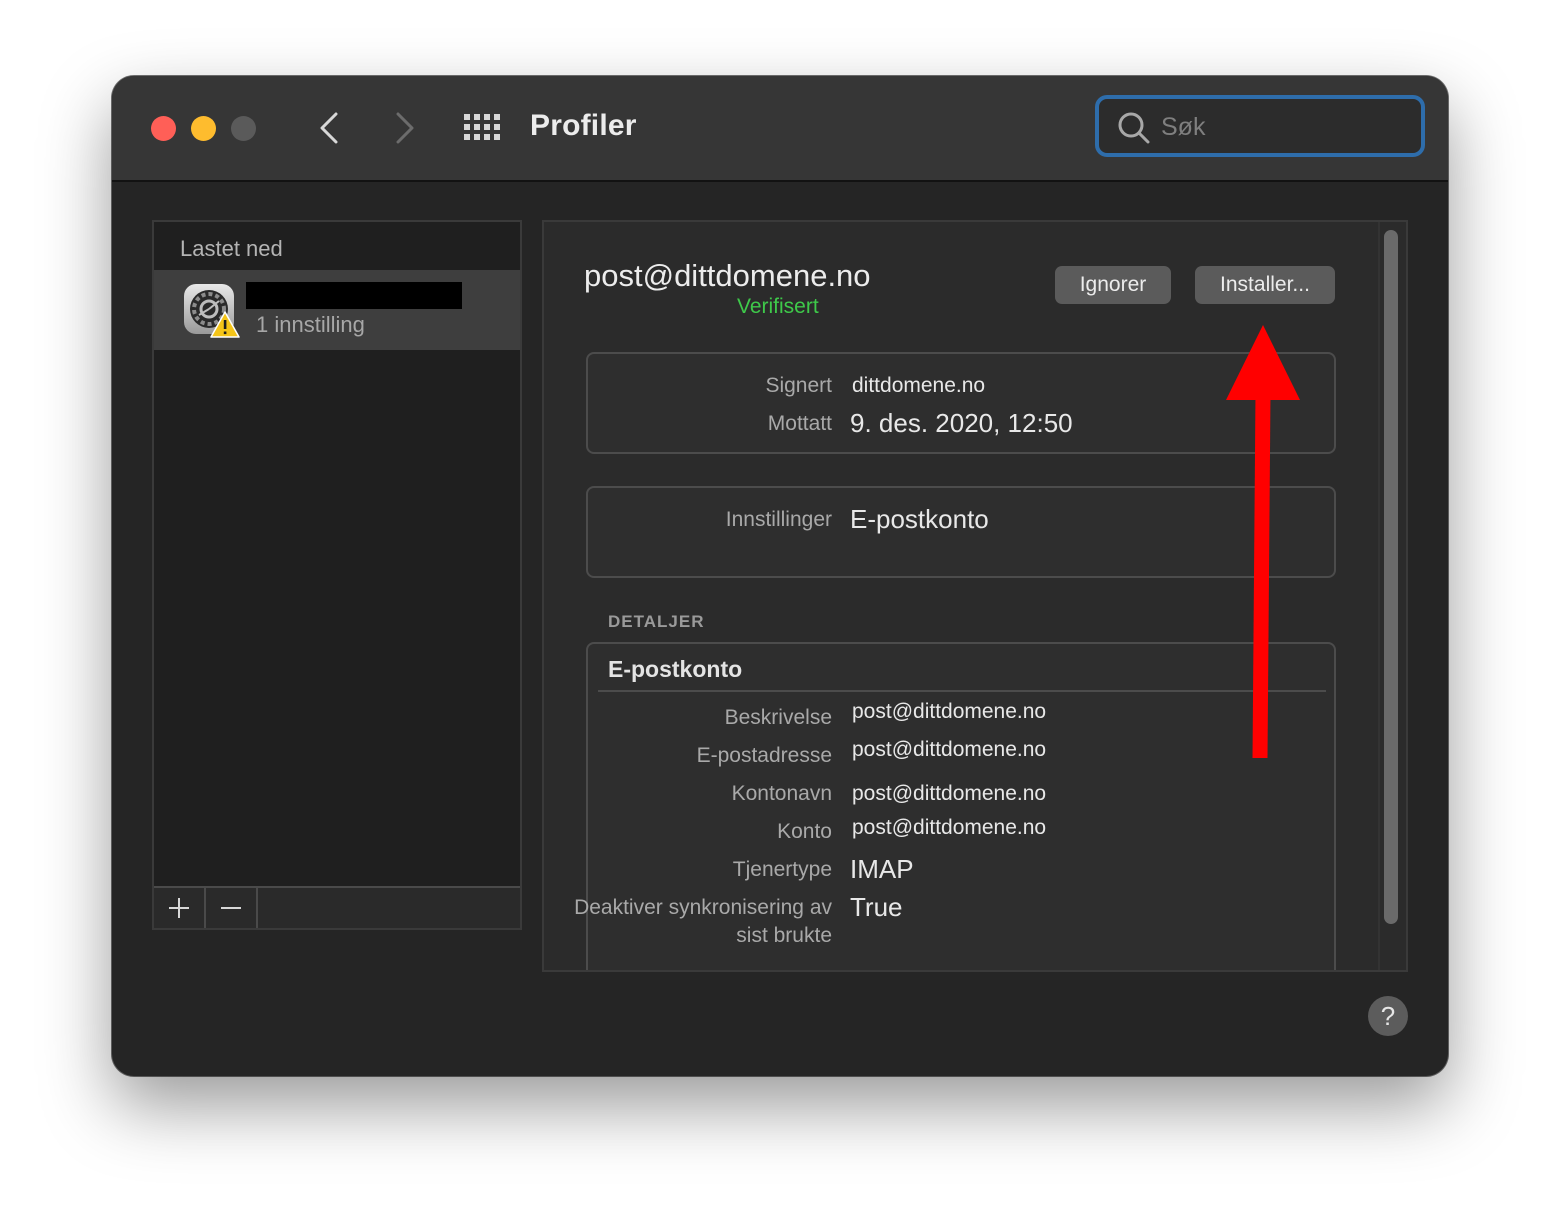 This screenshot has height=1224, width=1560. What do you see at coordinates (778, 519) in the screenshot?
I see `settings-label: Innstillinger` at bounding box center [778, 519].